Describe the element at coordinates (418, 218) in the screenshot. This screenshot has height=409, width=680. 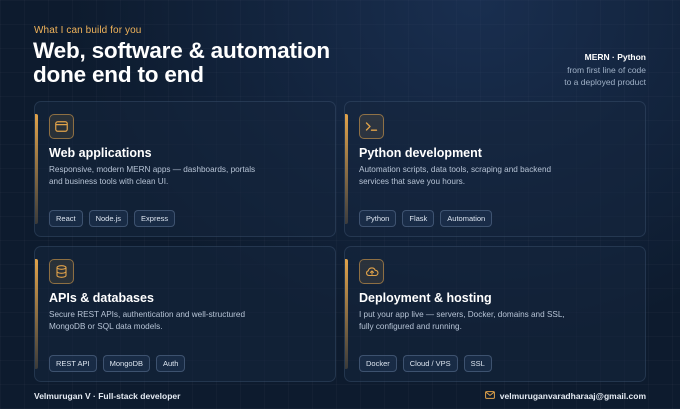
I see `tag: Flask` at that location.